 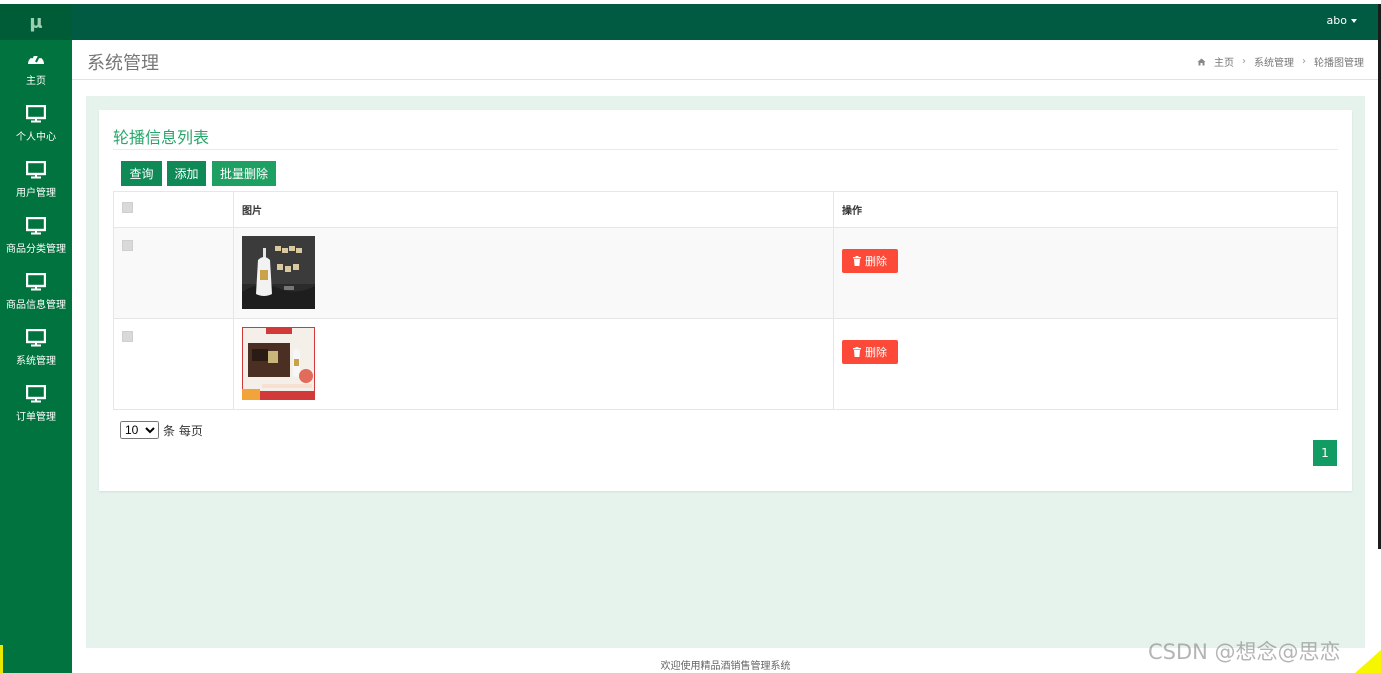 What do you see at coordinates (1274, 61) in the screenshot?
I see `breadcrumb-system: 系统管理` at bounding box center [1274, 61].